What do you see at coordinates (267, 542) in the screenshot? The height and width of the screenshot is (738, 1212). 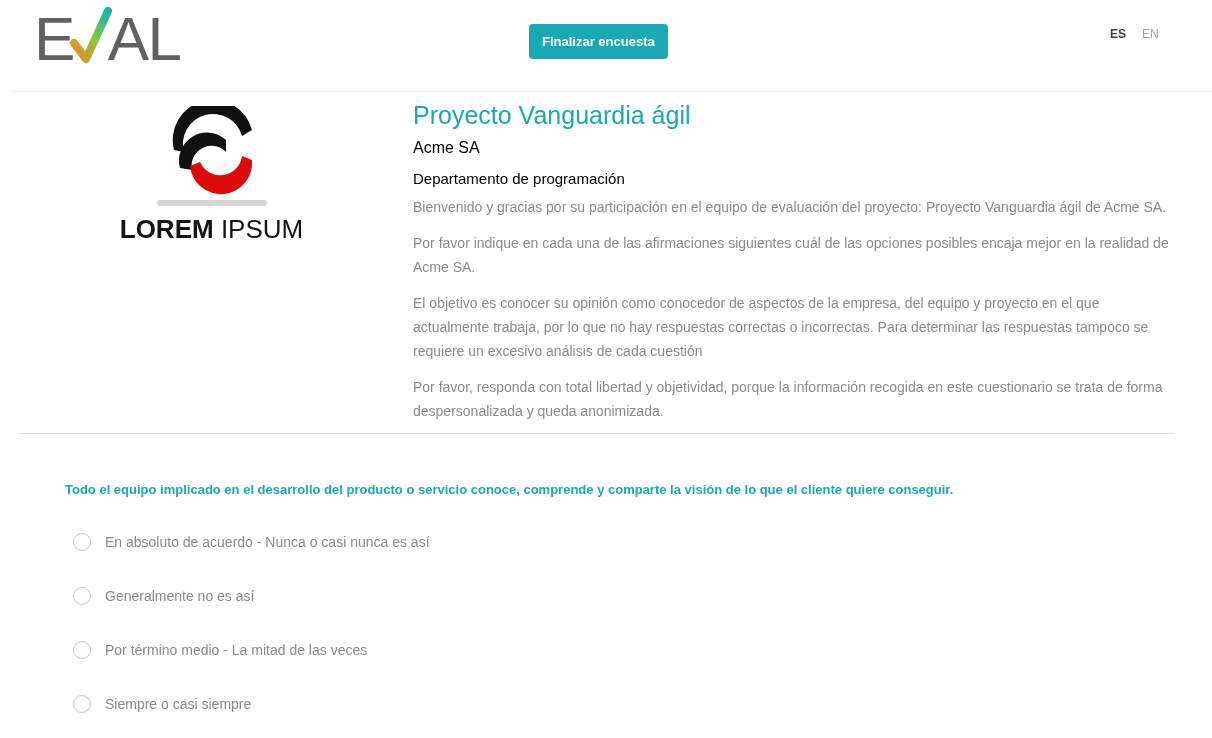 I see `option-label: En absoluto de acuerdo - Nunca o casi nunca es así` at bounding box center [267, 542].